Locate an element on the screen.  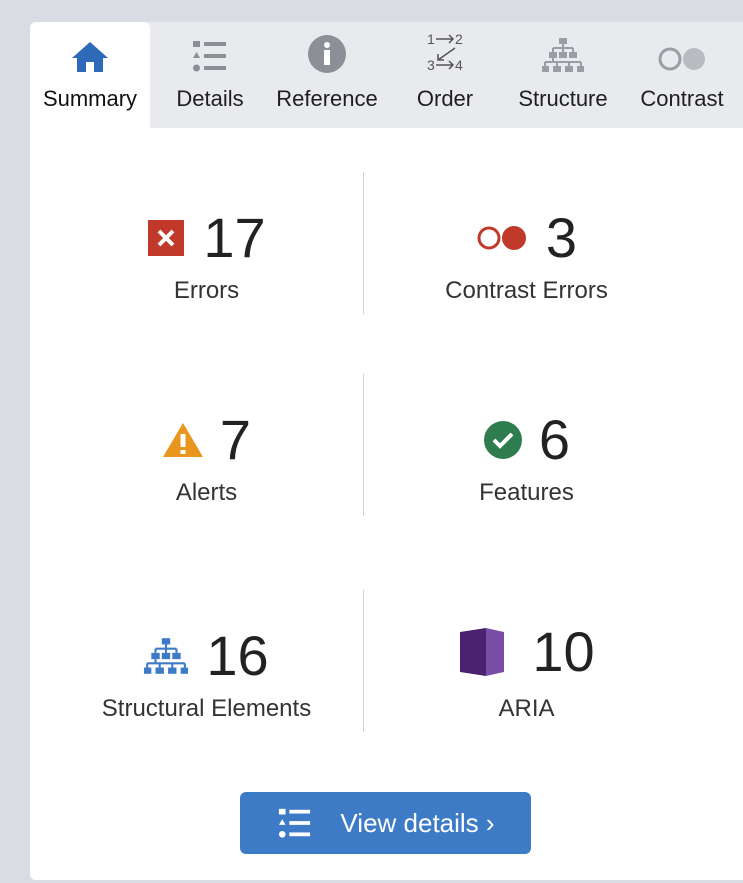
alert-triangle-icon is located at coordinates (182, 440).